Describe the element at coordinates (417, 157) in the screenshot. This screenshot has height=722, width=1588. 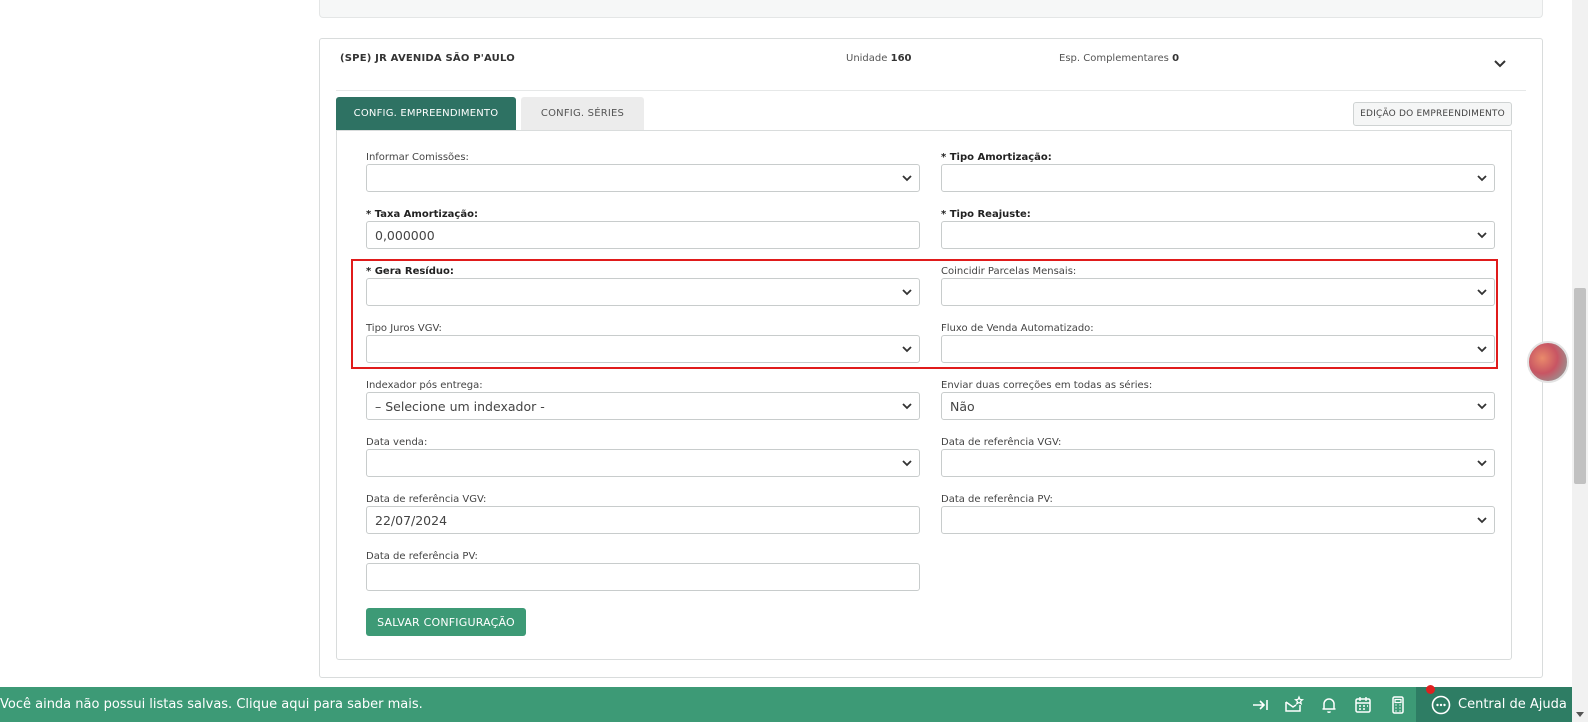
I see `informar-comissoes-label: Informar Comissões:` at that location.